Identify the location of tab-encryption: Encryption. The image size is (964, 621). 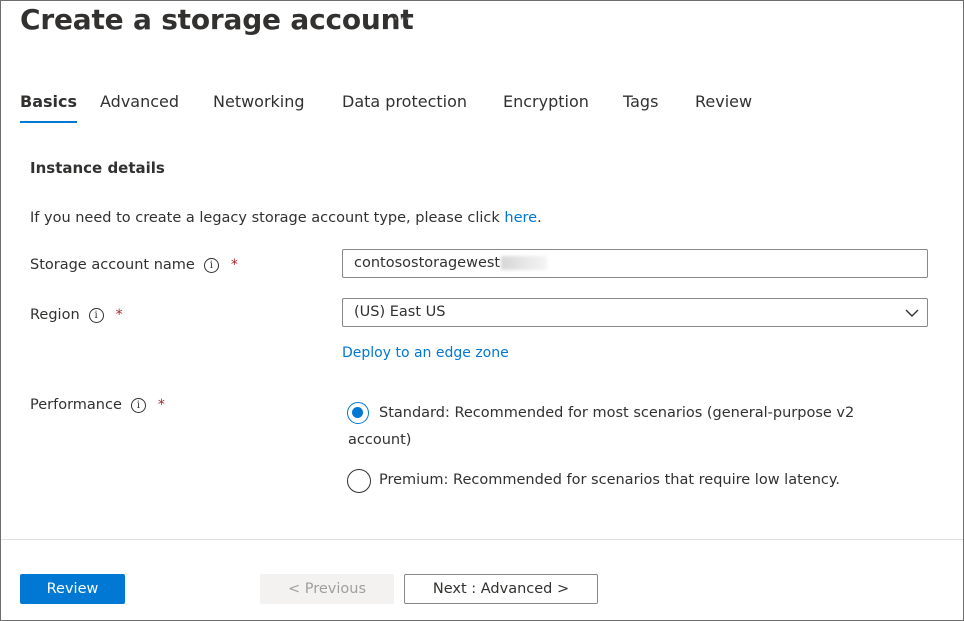
(546, 107).